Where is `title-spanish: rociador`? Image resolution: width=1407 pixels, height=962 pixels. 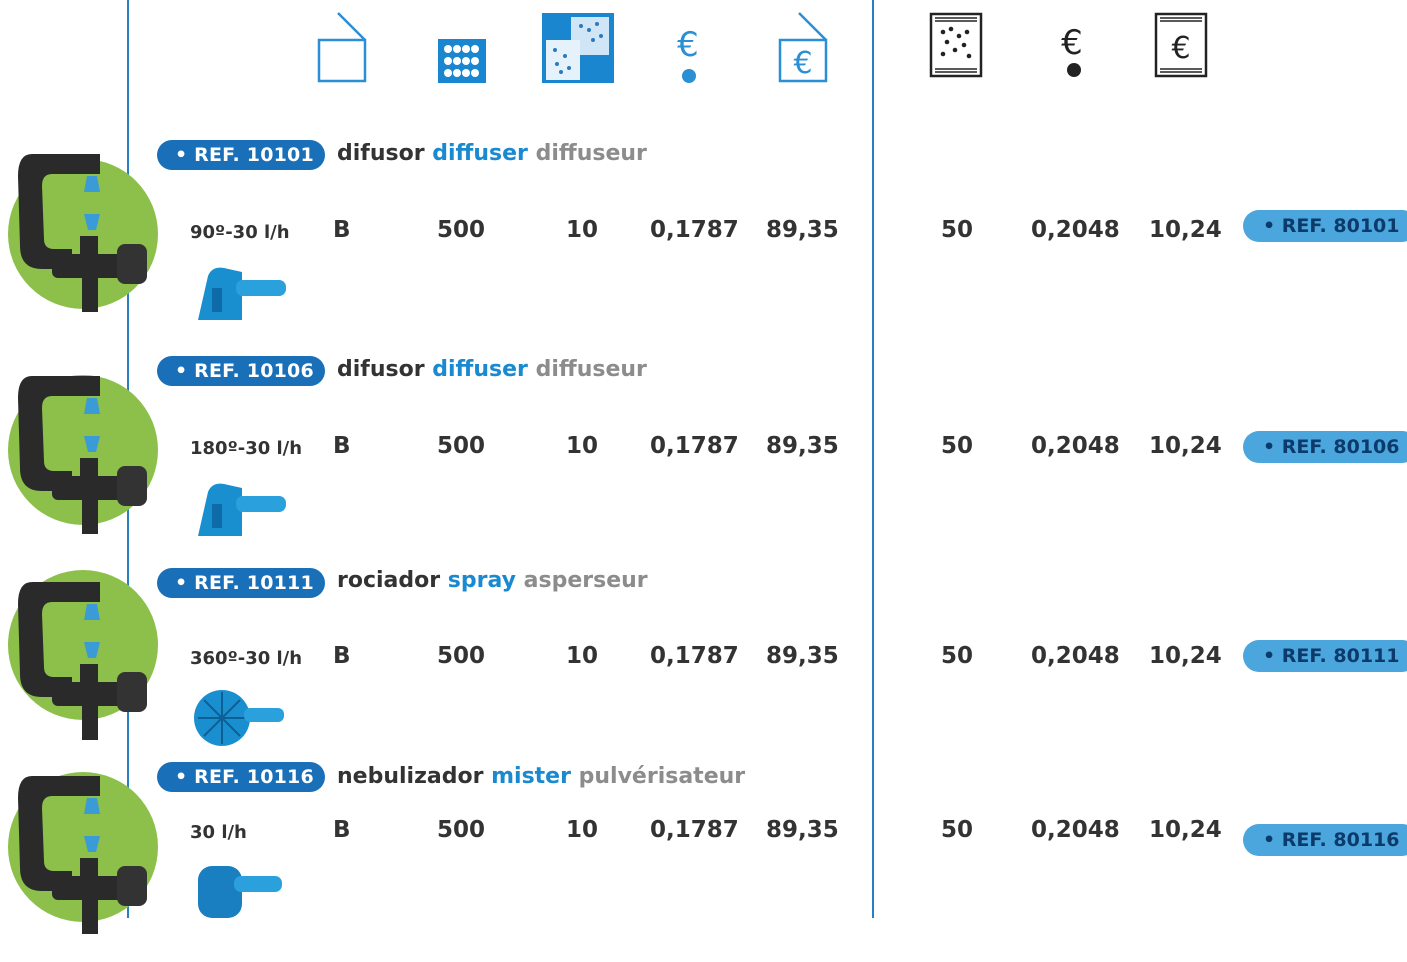 title-spanish: rociador is located at coordinates (389, 580).